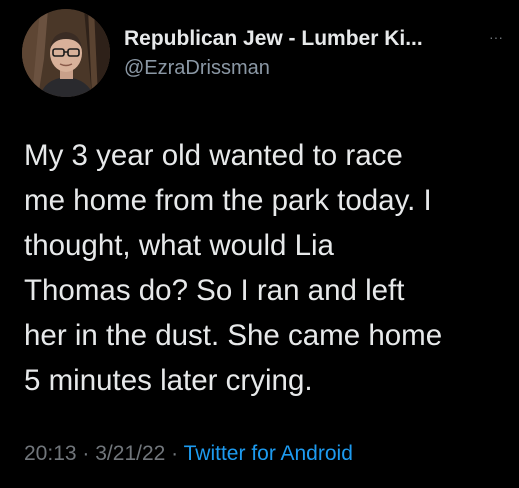 The height and width of the screenshot is (488, 519). What do you see at coordinates (268, 453) in the screenshot?
I see `tweet-source-link: Twitter for Android` at bounding box center [268, 453].